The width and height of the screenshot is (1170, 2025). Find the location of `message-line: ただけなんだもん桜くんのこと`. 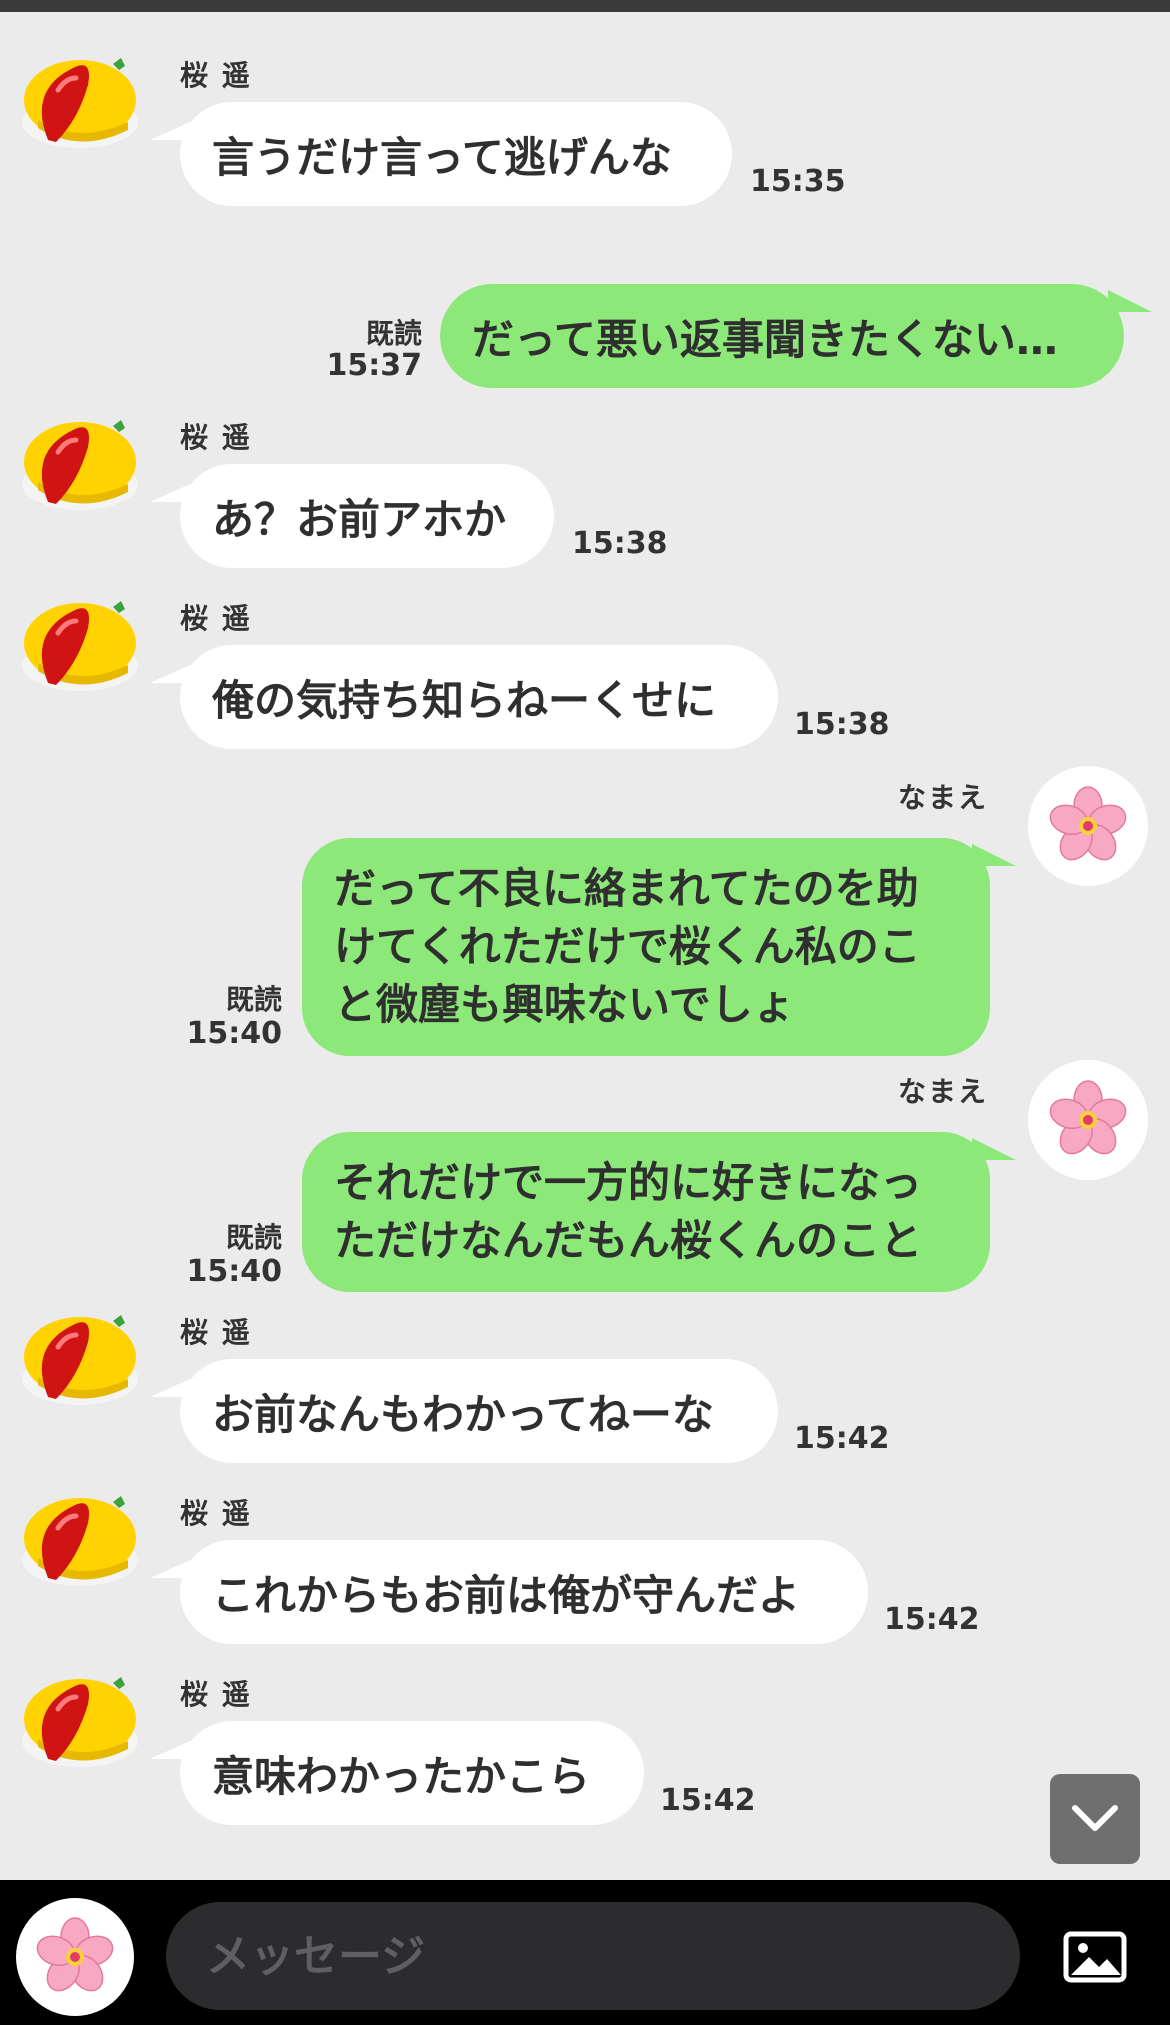

message-line: ただけなんだもん桜くんのこと is located at coordinates (628, 1240).